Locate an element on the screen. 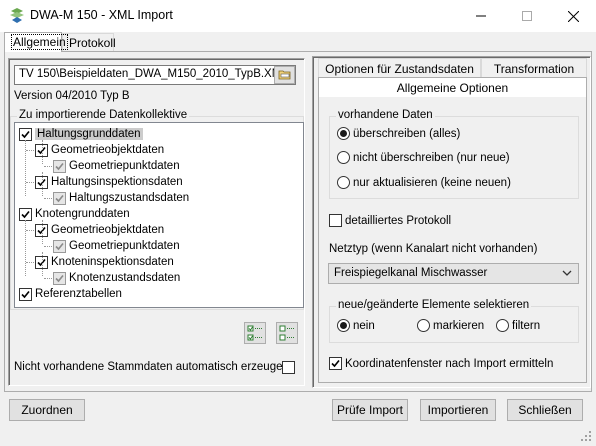  tree-node: Knoteninspektionsdaten is located at coordinates (104, 262).